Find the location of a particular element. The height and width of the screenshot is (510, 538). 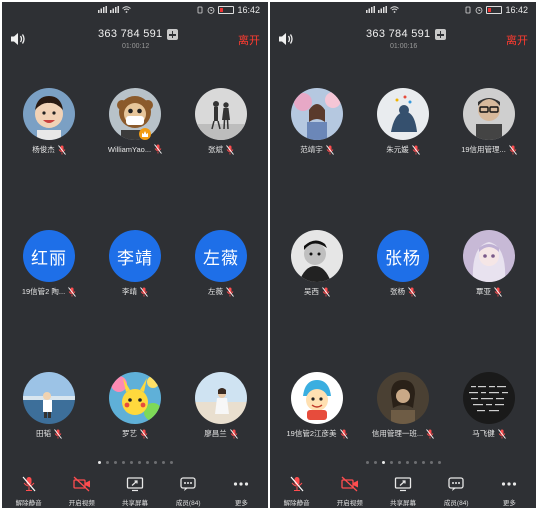

participant-tile: 19信管2江彦美 is located at coordinates (317, 412).